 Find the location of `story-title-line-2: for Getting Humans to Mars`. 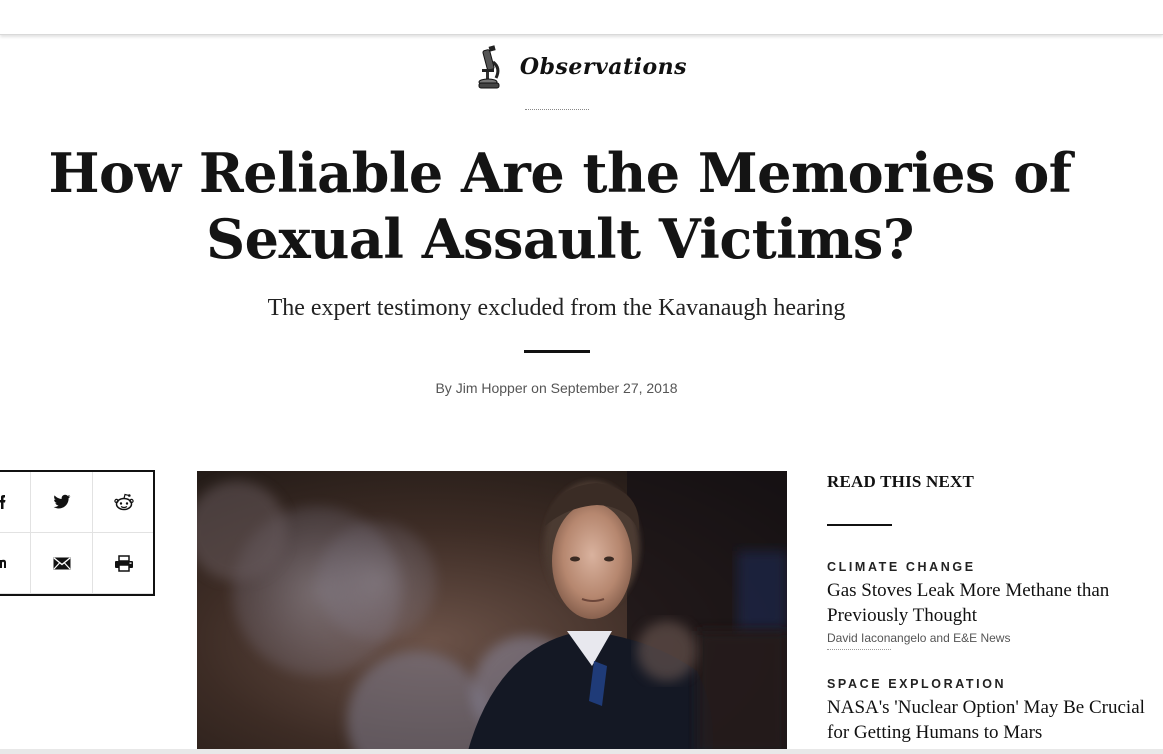

story-title-line-2: for Getting Humans to Mars is located at coordinates (934, 732).